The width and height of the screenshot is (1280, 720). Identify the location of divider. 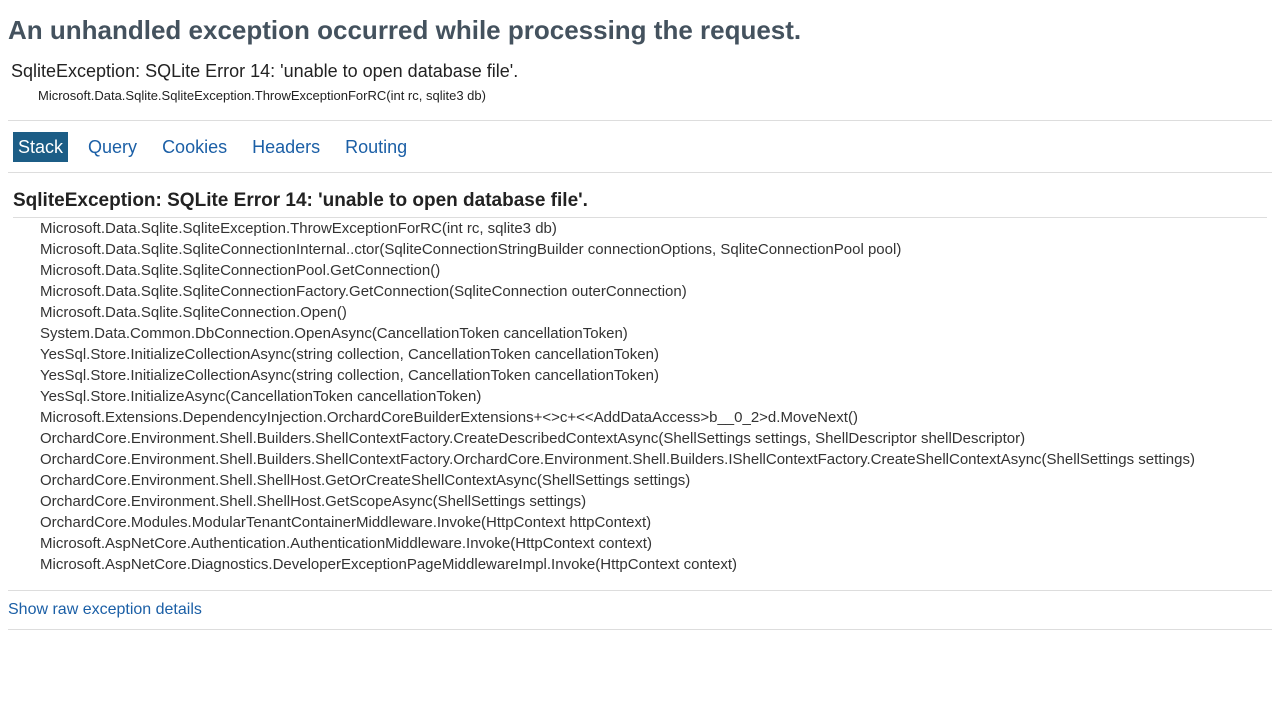
(640, 629).